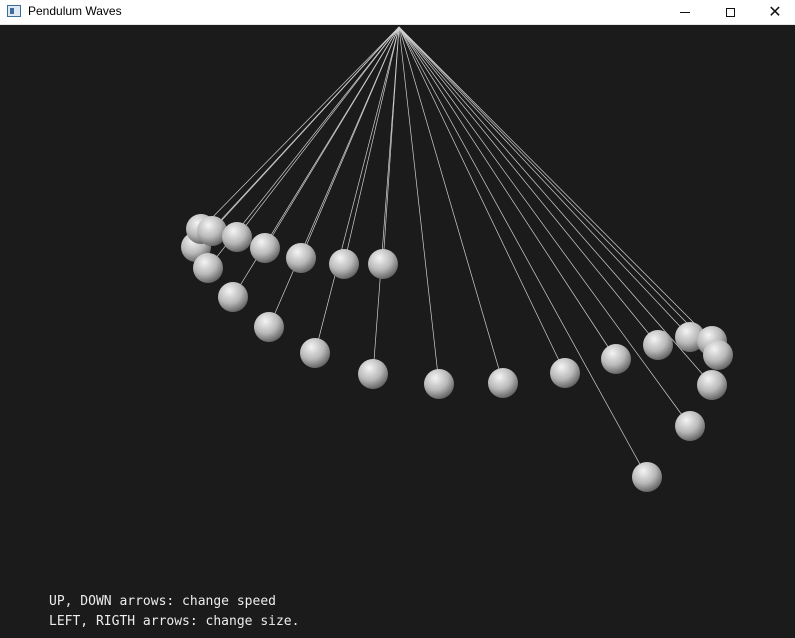 This screenshot has width=795, height=638. I want to click on app-window-icon, so click(14, 11).